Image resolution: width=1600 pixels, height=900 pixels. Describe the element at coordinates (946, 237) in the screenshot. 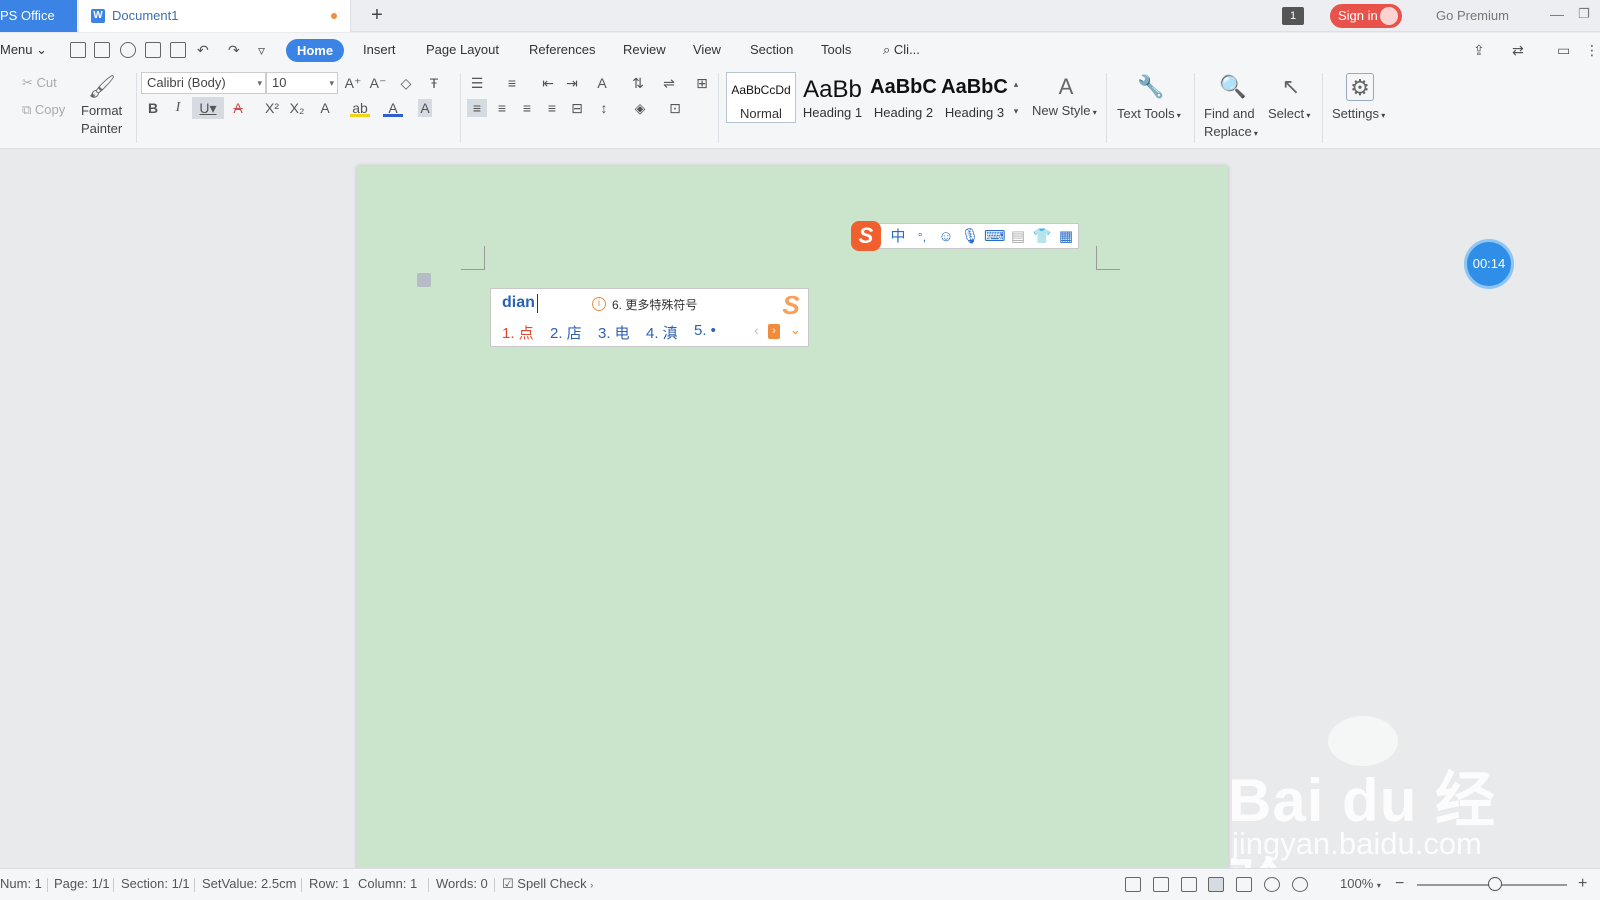

I see `emoji-icon: ☺` at that location.